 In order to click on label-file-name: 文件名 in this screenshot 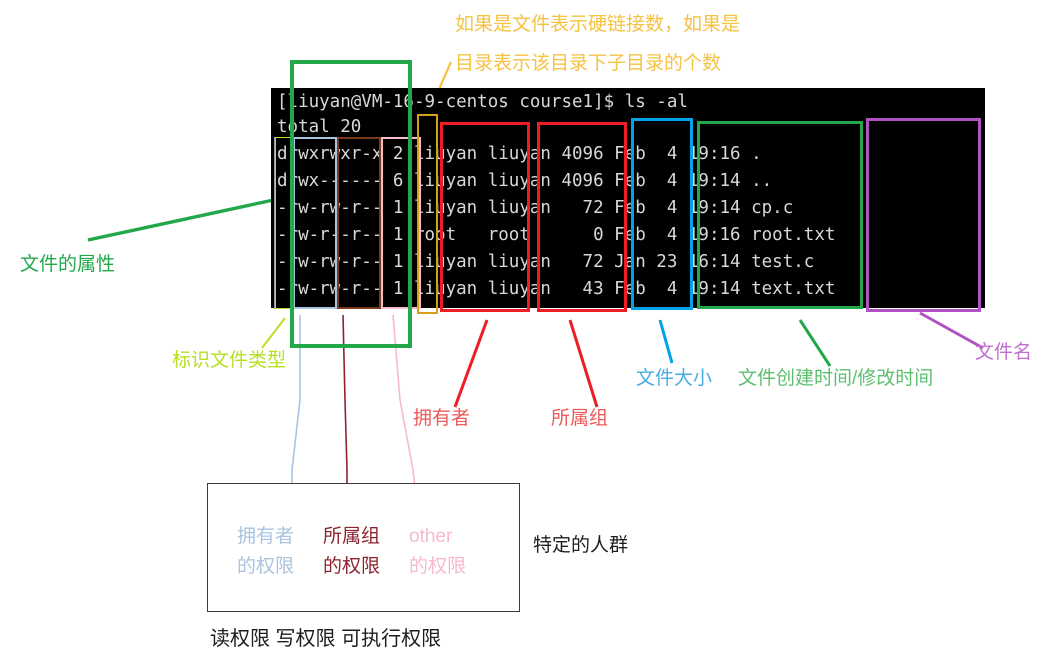, I will do `click(1004, 352)`.